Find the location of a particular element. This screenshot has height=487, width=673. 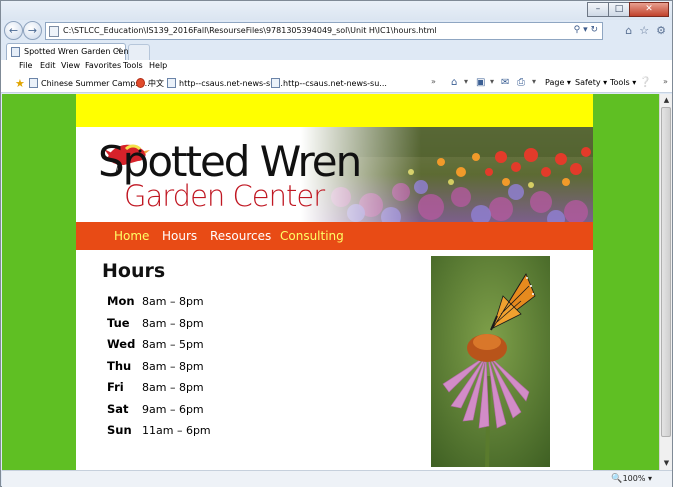

nav-consulting-link: Consulting is located at coordinates (312, 236).